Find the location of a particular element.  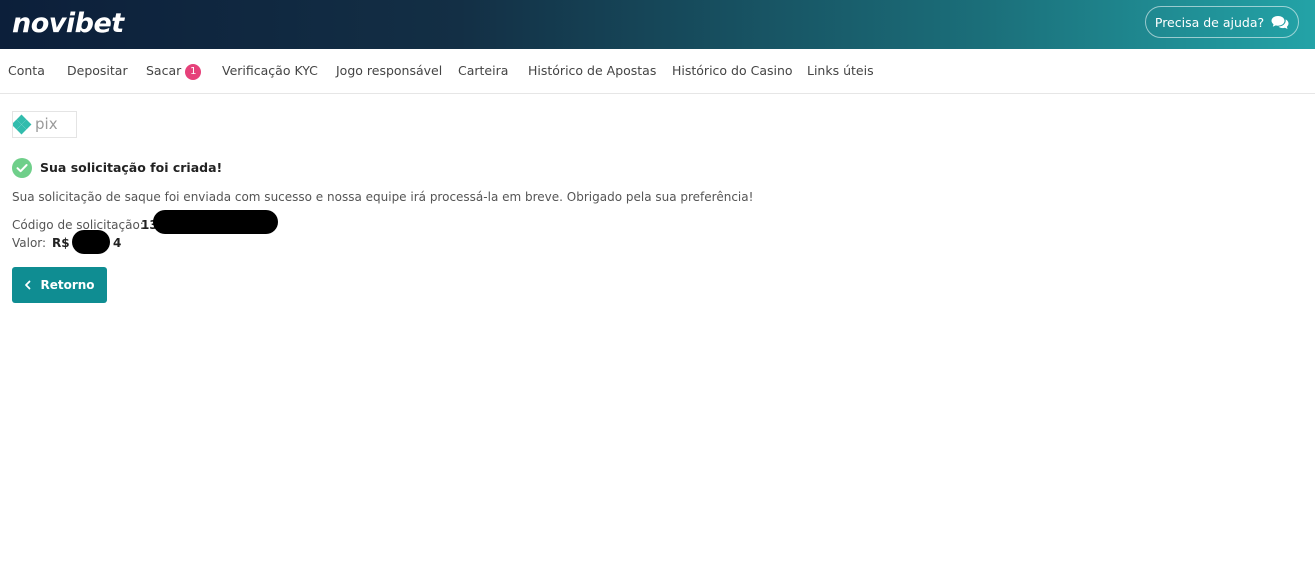

nav-item-links-uteis: Links úteis is located at coordinates (840, 71).